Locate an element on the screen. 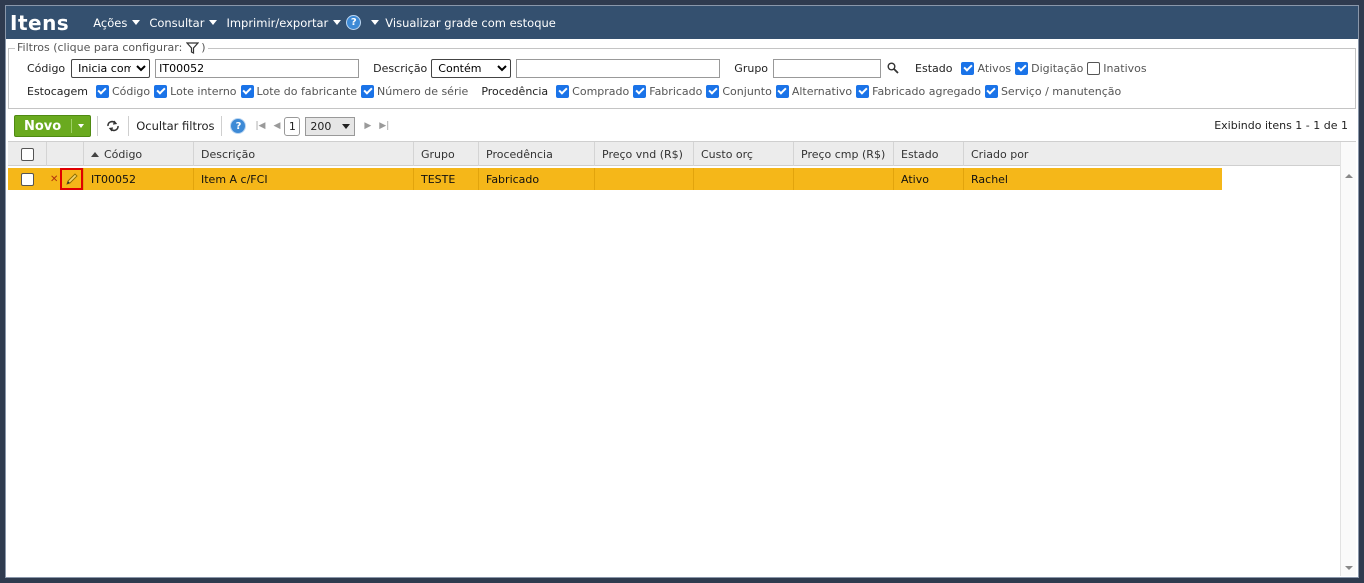  scroll-up-icon is located at coordinates (1349, 176).